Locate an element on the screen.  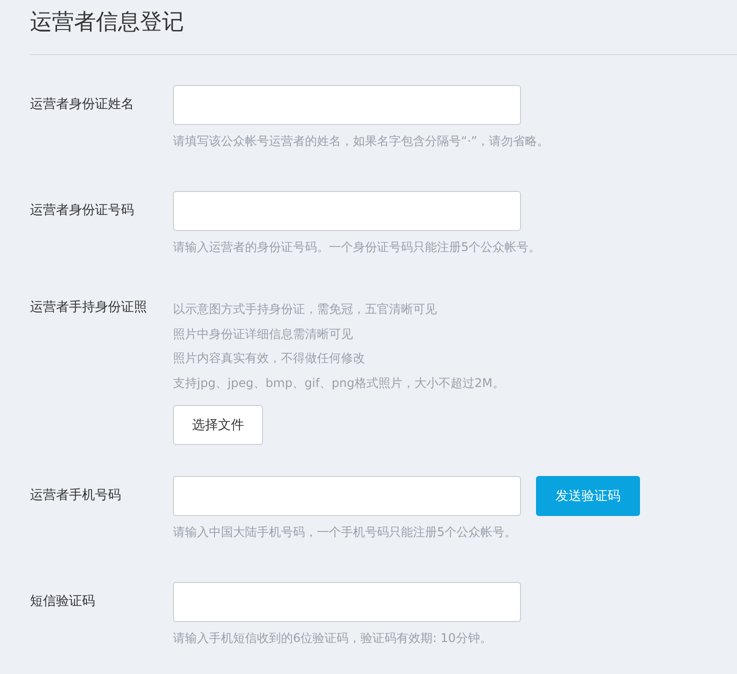
requirement-text: 支持jpg、jpeg、bmp、gif、png格式照片，大小不超过2M。 is located at coordinates (338, 383).